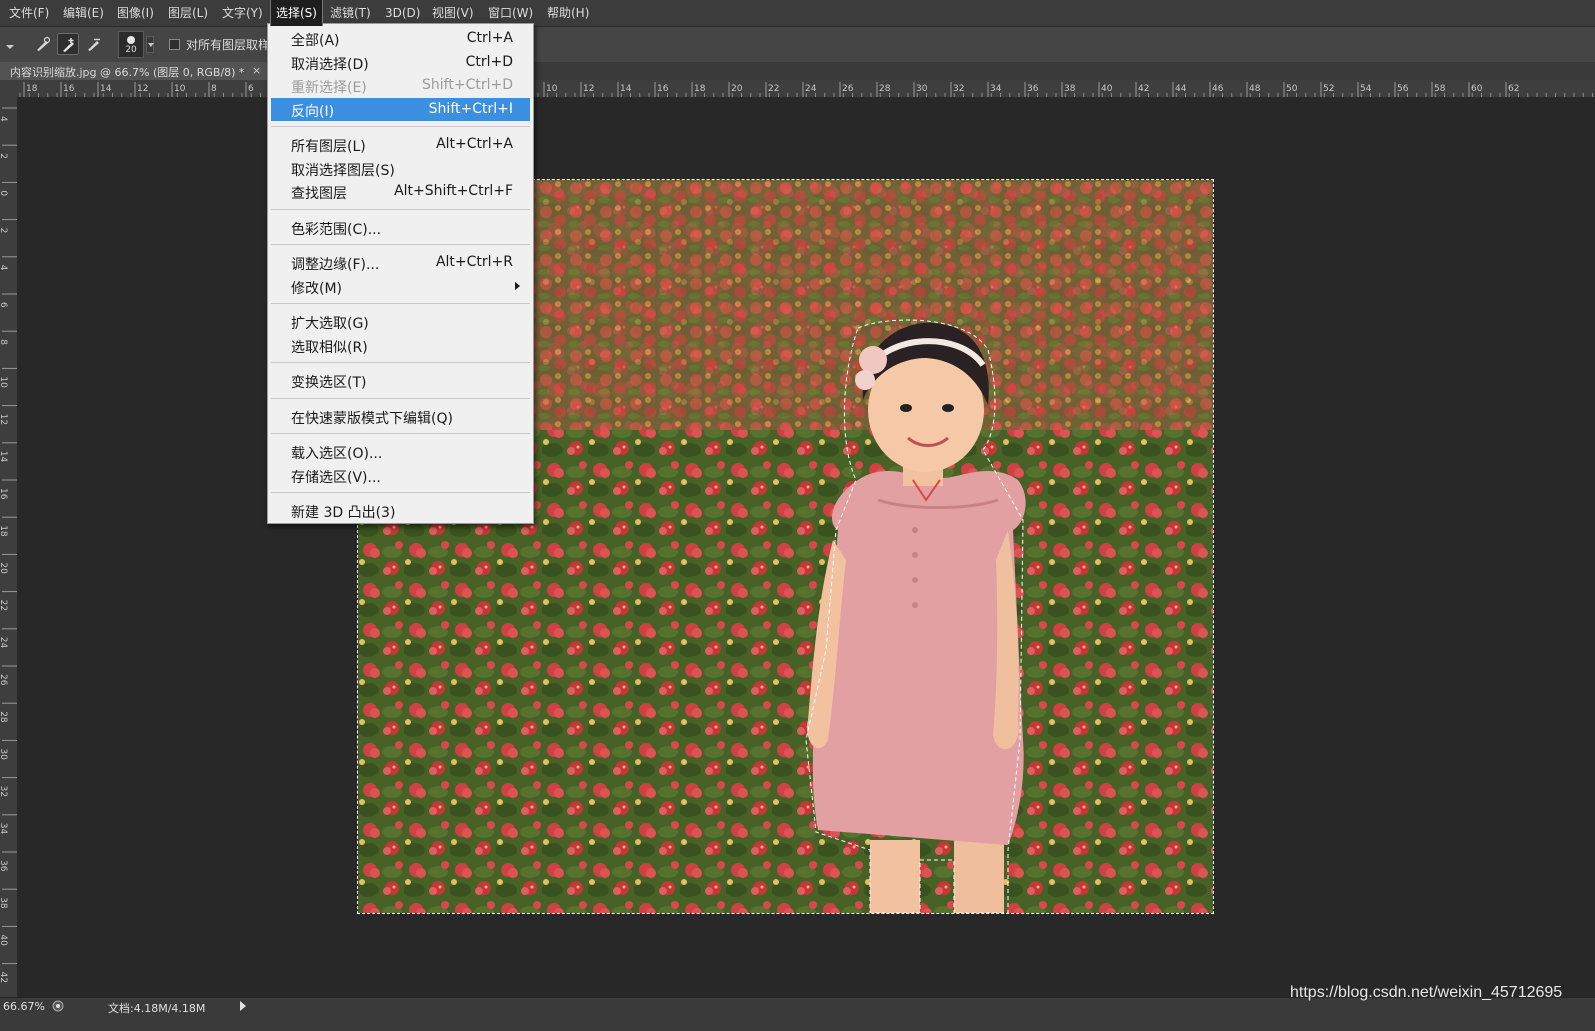 The height and width of the screenshot is (1031, 1595). Describe the element at coordinates (1477, 89) in the screenshot. I see `ruler-tick-label: 60` at that location.